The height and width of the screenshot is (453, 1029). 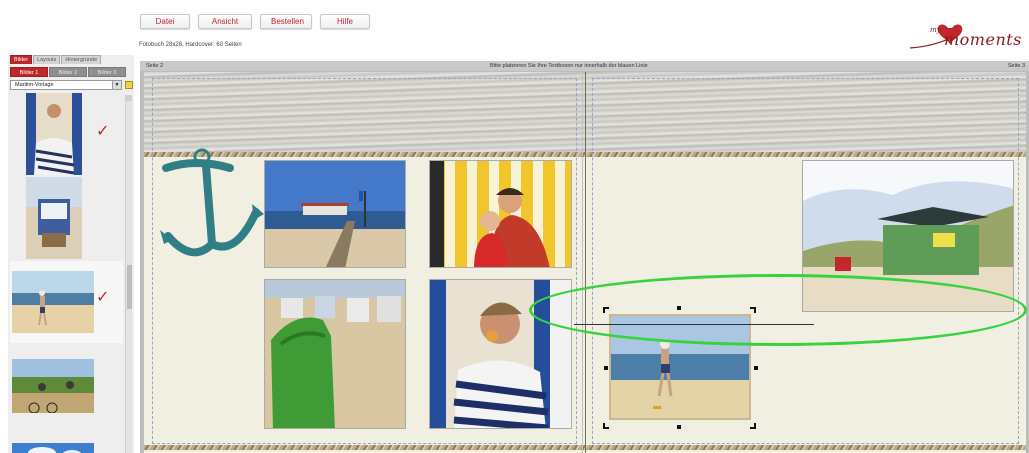 I want to click on photo-pier, so click(x=335, y=214).